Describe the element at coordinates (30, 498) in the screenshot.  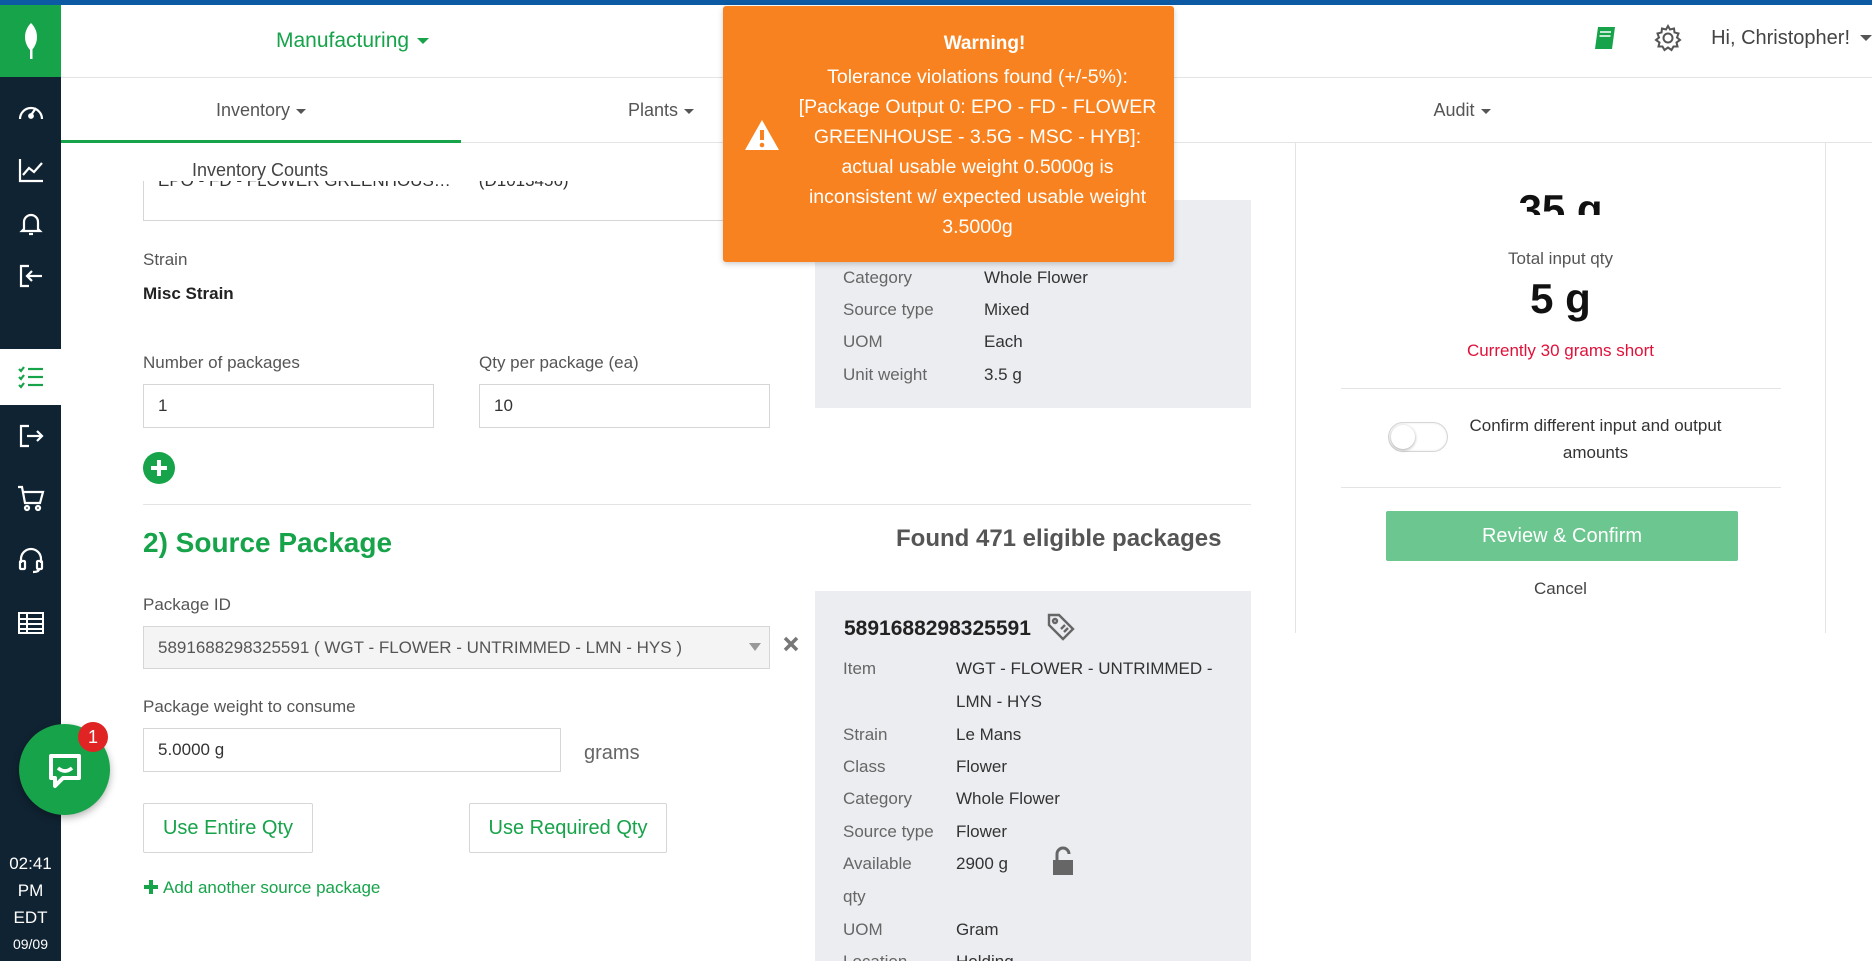
I see `cart-icon` at that location.